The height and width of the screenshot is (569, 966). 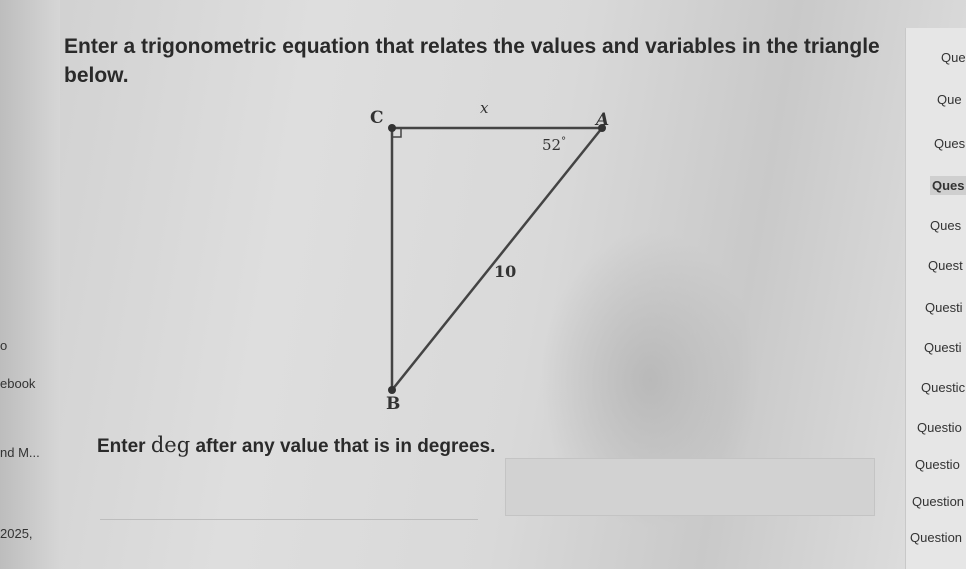 I want to click on question-line-2: below., so click(x=96, y=75).